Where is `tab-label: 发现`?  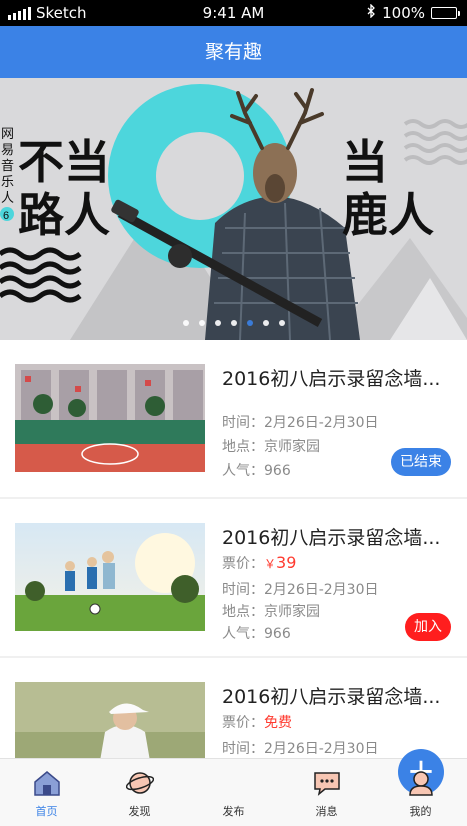 tab-label: 发现 is located at coordinates (139, 811).